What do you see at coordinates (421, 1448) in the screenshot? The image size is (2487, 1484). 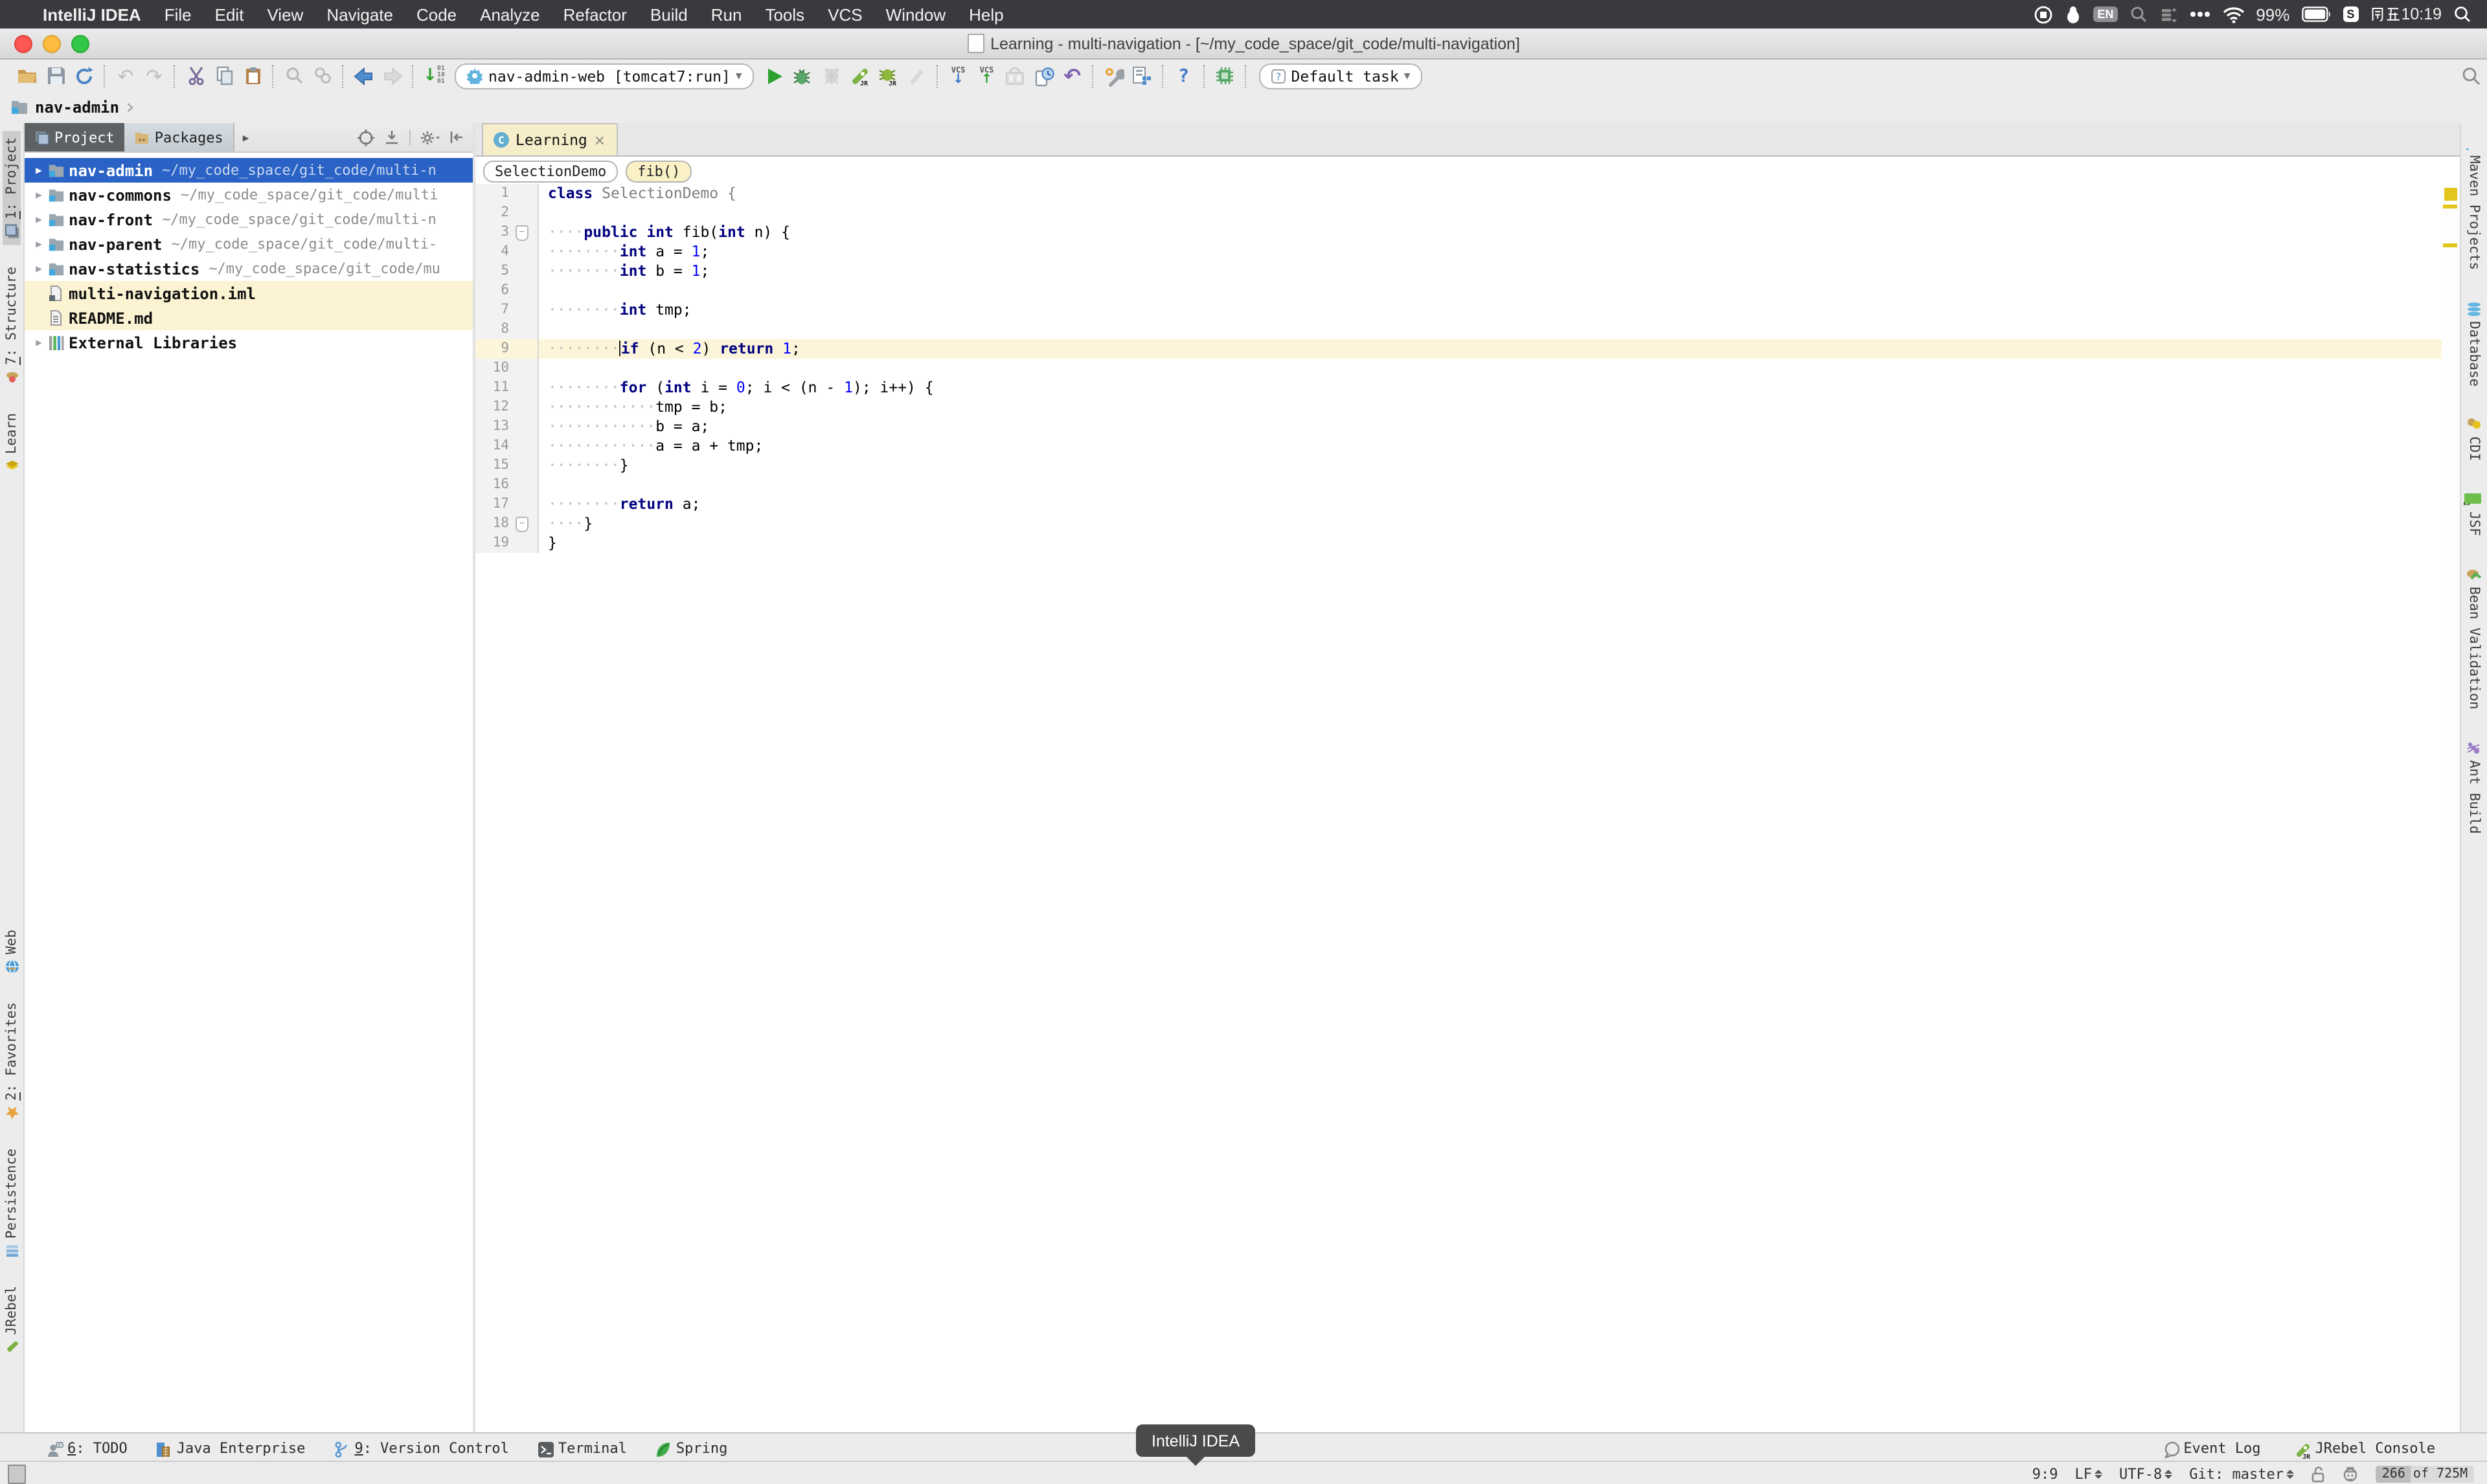 I see `toolwindow-button-9-version-control: 9: Version Control` at bounding box center [421, 1448].